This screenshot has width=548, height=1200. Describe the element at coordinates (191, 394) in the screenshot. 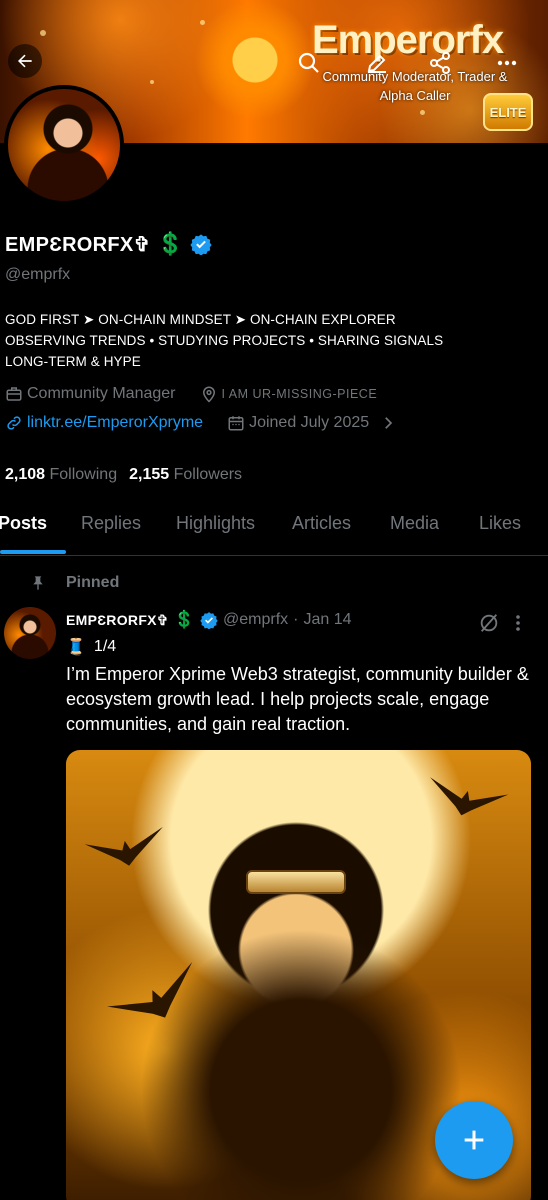

I see `profile-meta-row-1: Community Manager I AM UR-MISSING-PIECE` at that location.